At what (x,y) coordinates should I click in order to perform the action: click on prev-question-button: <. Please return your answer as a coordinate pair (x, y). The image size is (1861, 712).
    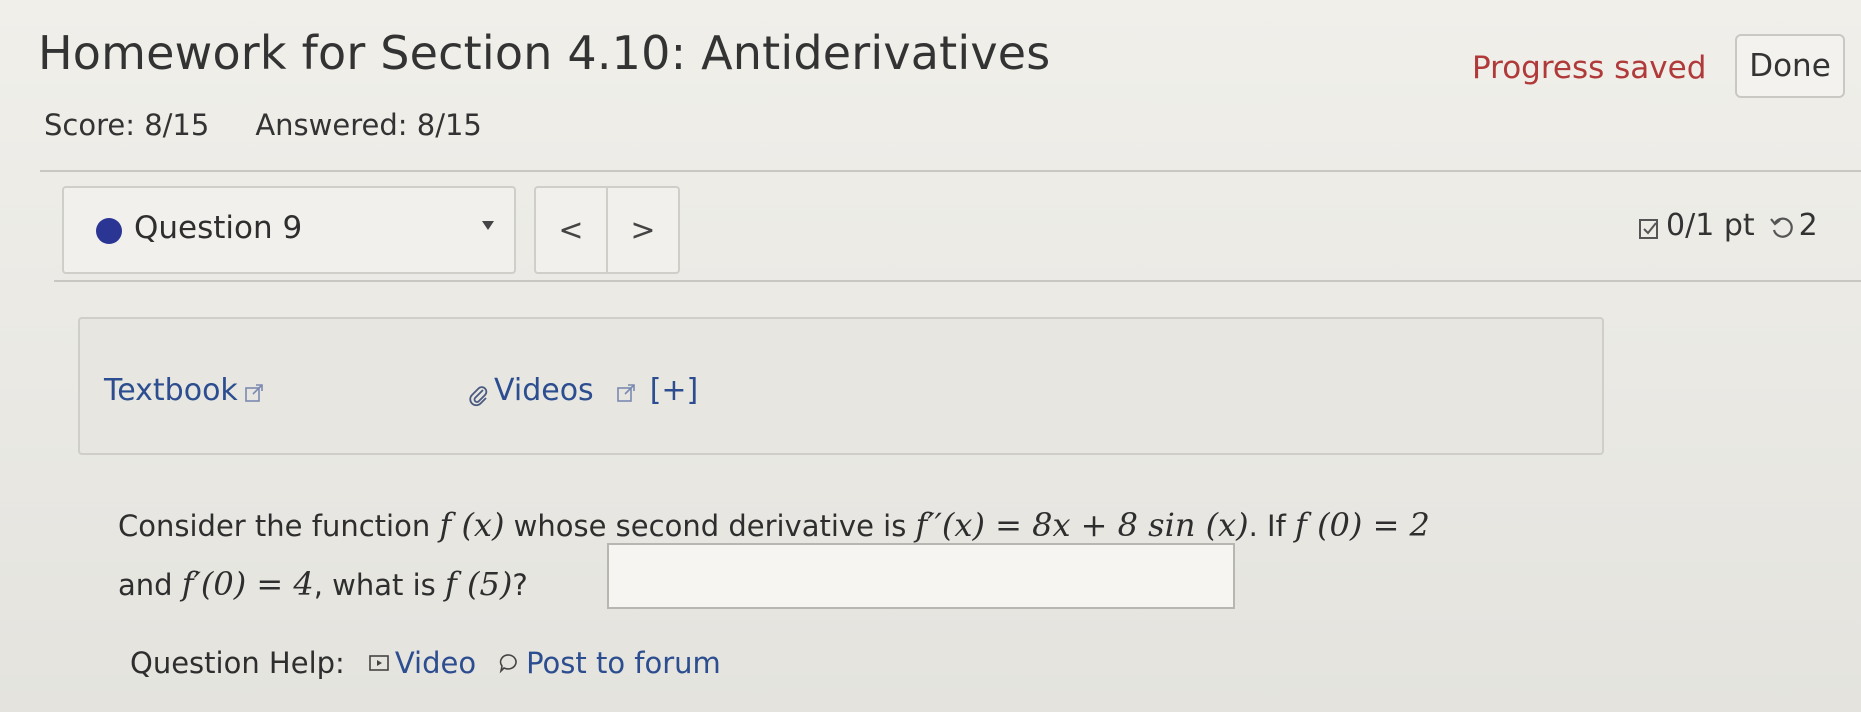
    Looking at the image, I should click on (572, 230).